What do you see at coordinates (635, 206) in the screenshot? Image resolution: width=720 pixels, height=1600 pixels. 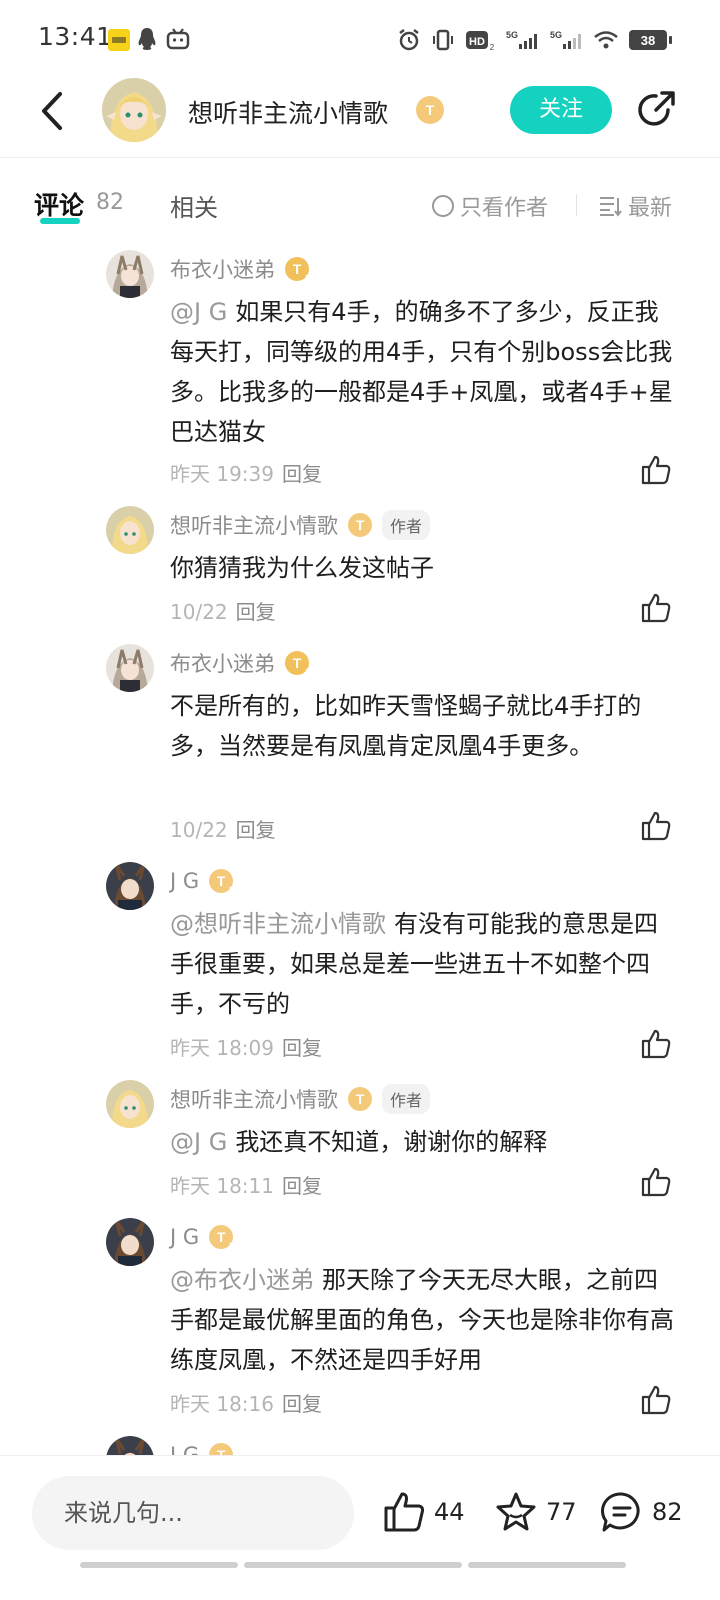 I see `sort-toggle: 最新` at bounding box center [635, 206].